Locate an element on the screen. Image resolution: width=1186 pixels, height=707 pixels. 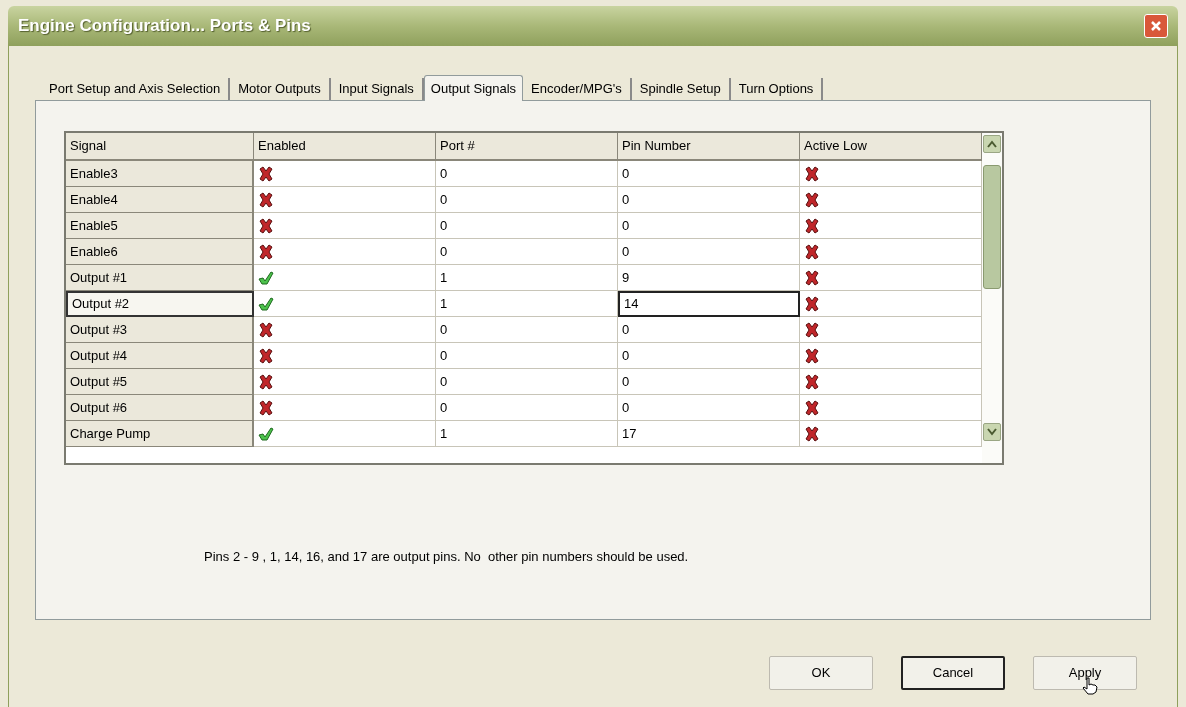
scroll-up-icon is located at coordinates (992, 144).